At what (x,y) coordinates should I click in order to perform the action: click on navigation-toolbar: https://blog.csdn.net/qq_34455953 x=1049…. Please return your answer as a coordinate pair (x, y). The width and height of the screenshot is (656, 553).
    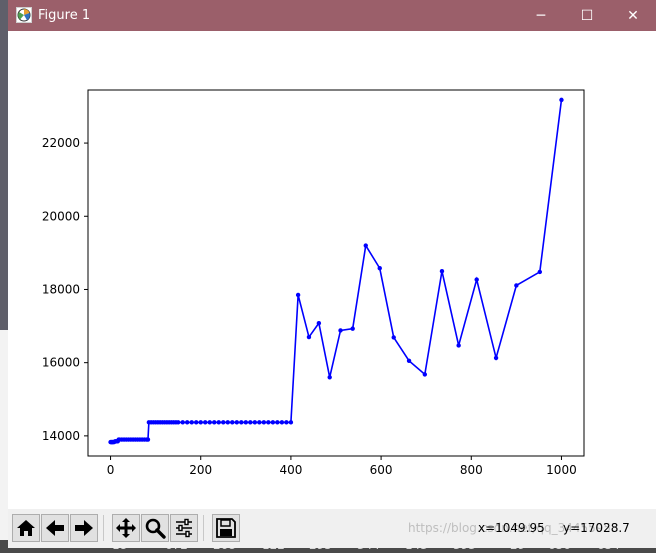
    Looking at the image, I should click on (332, 528).